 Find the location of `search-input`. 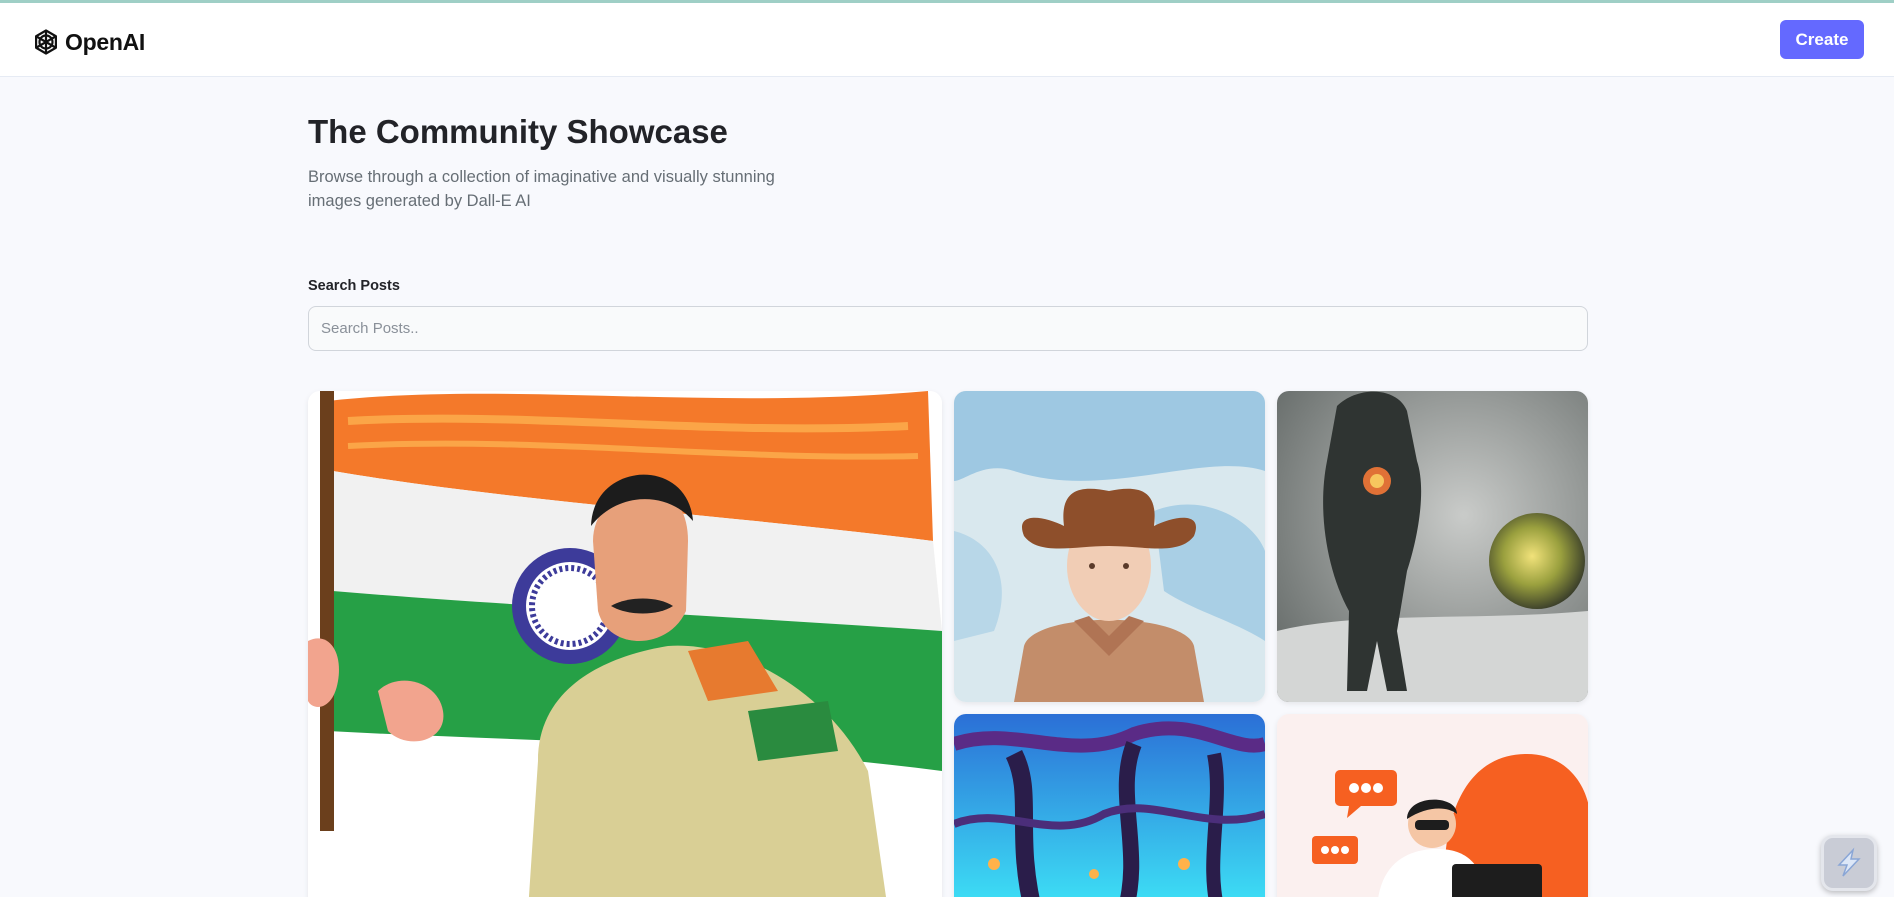

search-input is located at coordinates (948, 328).